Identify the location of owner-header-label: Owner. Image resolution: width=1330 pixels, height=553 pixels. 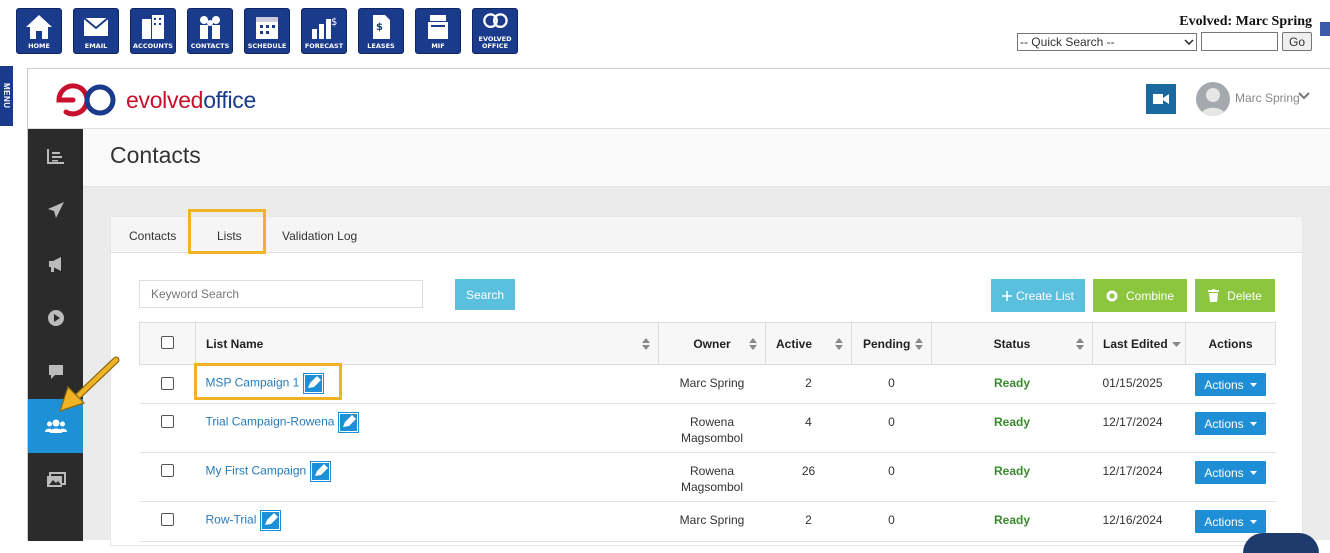
(712, 343).